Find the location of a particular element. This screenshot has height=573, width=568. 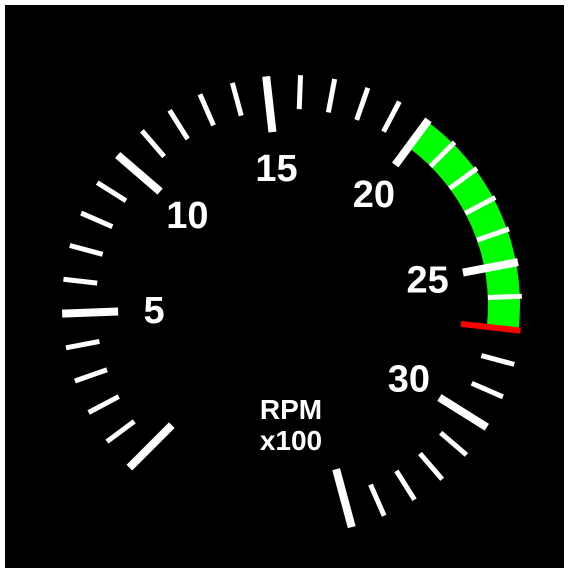

tick-label: 30 is located at coordinates (409, 379).